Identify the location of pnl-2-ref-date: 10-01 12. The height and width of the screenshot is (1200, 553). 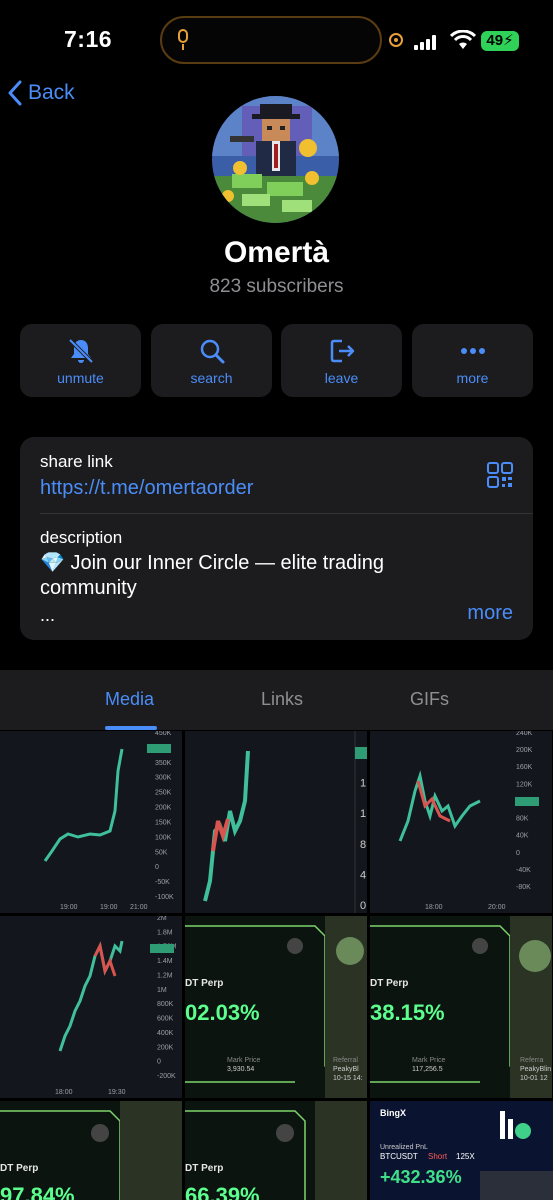
(534, 1078).